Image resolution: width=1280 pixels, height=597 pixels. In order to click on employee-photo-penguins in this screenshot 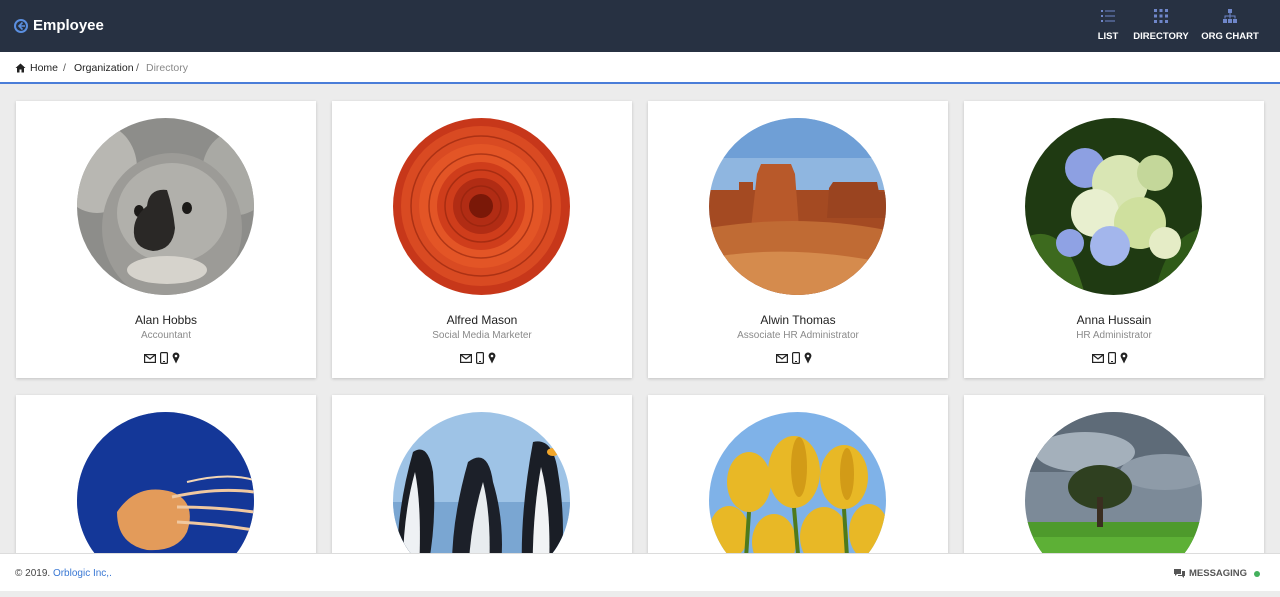, I will do `click(481, 488)`.